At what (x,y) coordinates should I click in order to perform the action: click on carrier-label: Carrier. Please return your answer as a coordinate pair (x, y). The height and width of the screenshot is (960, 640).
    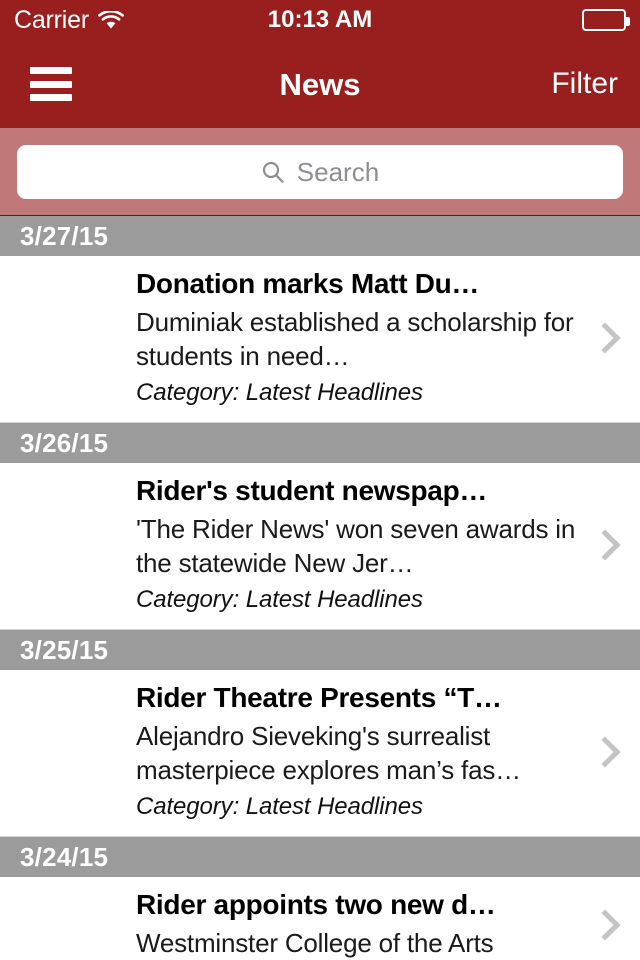
    Looking at the image, I should click on (51, 19).